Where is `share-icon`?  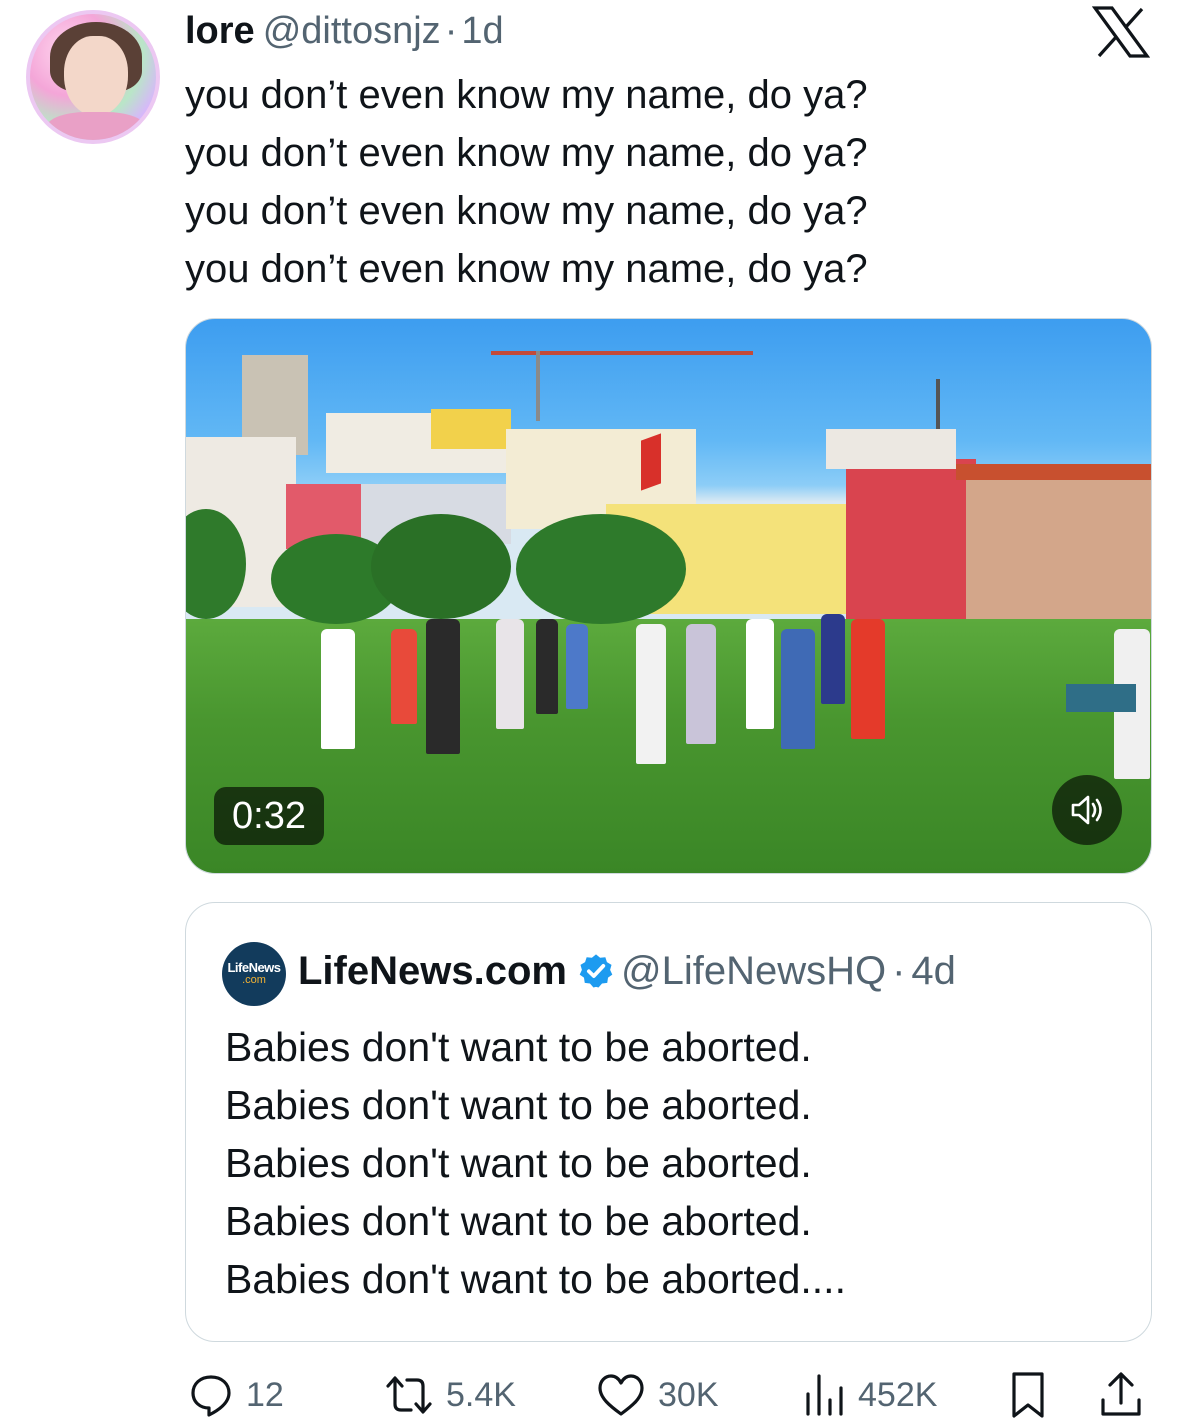
share-icon is located at coordinates (1121, 1394).